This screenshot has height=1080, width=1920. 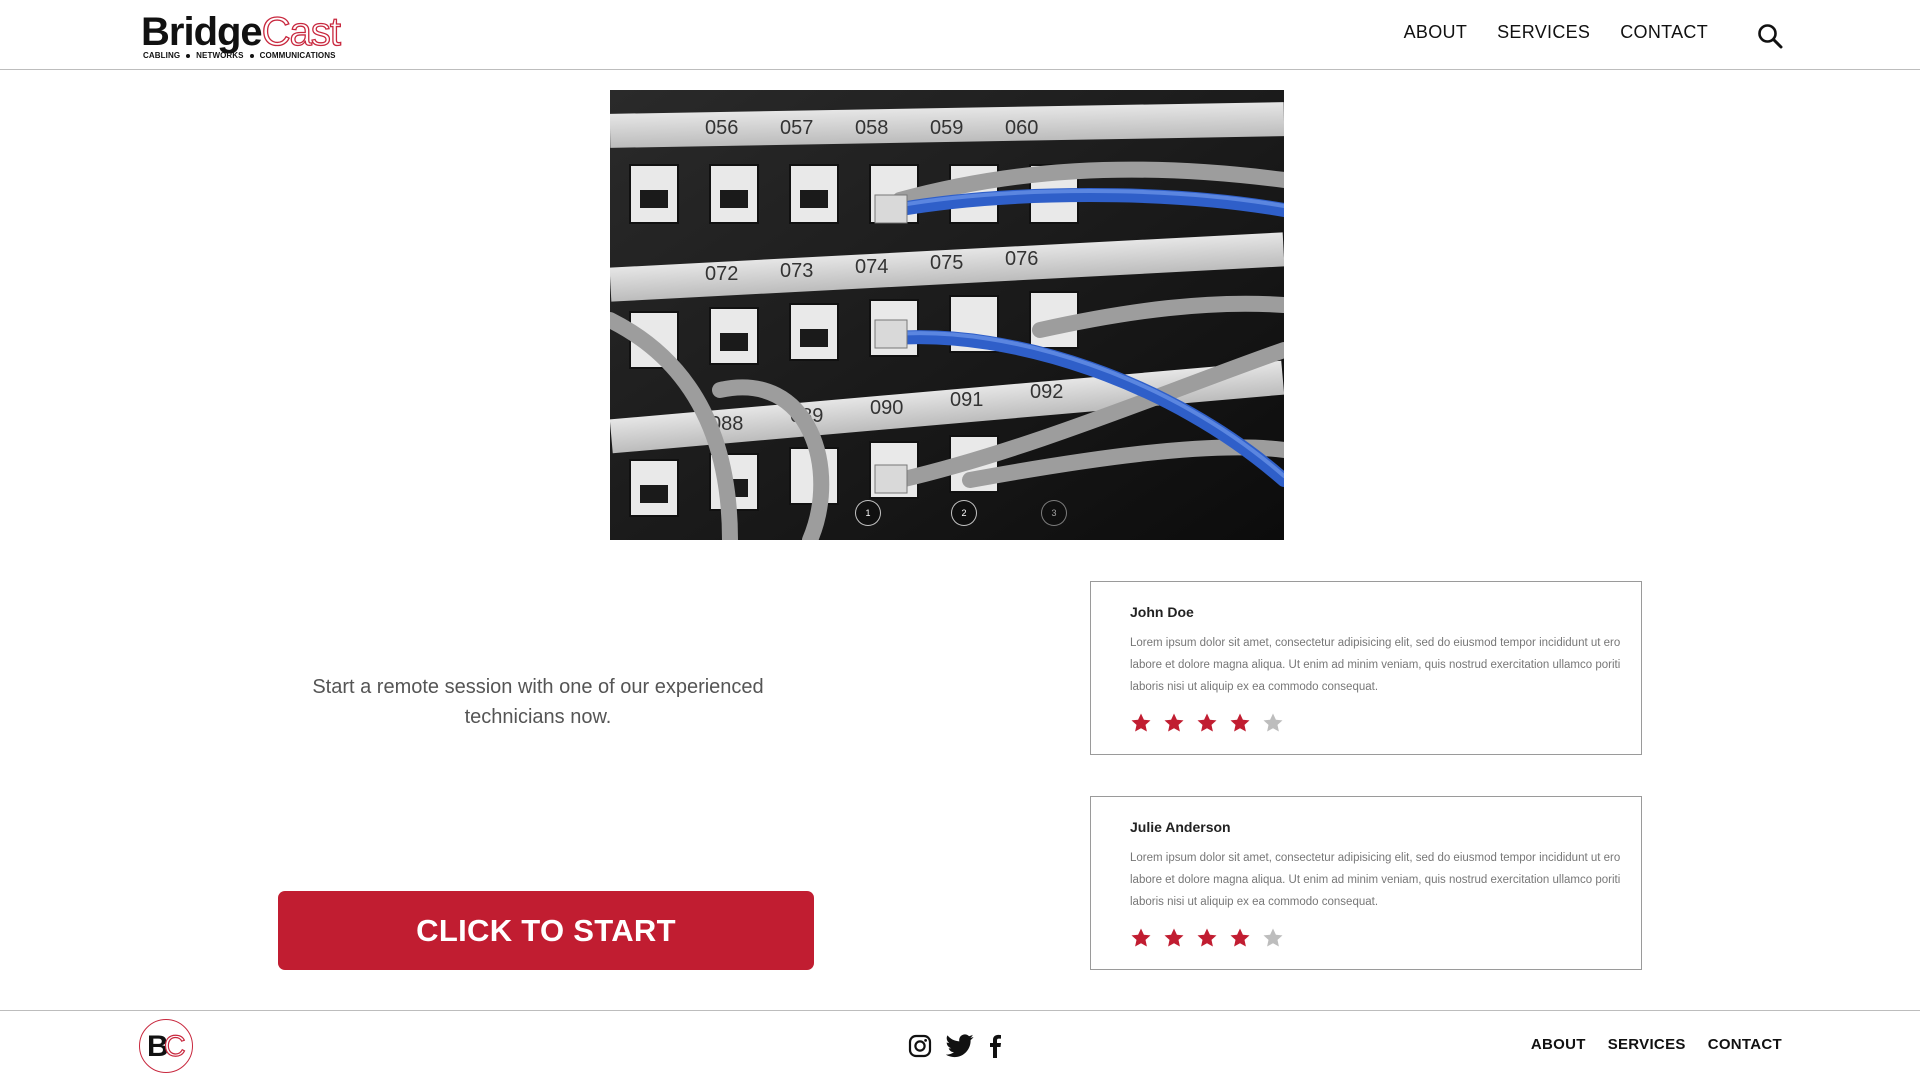 What do you see at coordinates (1664, 32) in the screenshot?
I see `nav-contact: CONTACT` at bounding box center [1664, 32].